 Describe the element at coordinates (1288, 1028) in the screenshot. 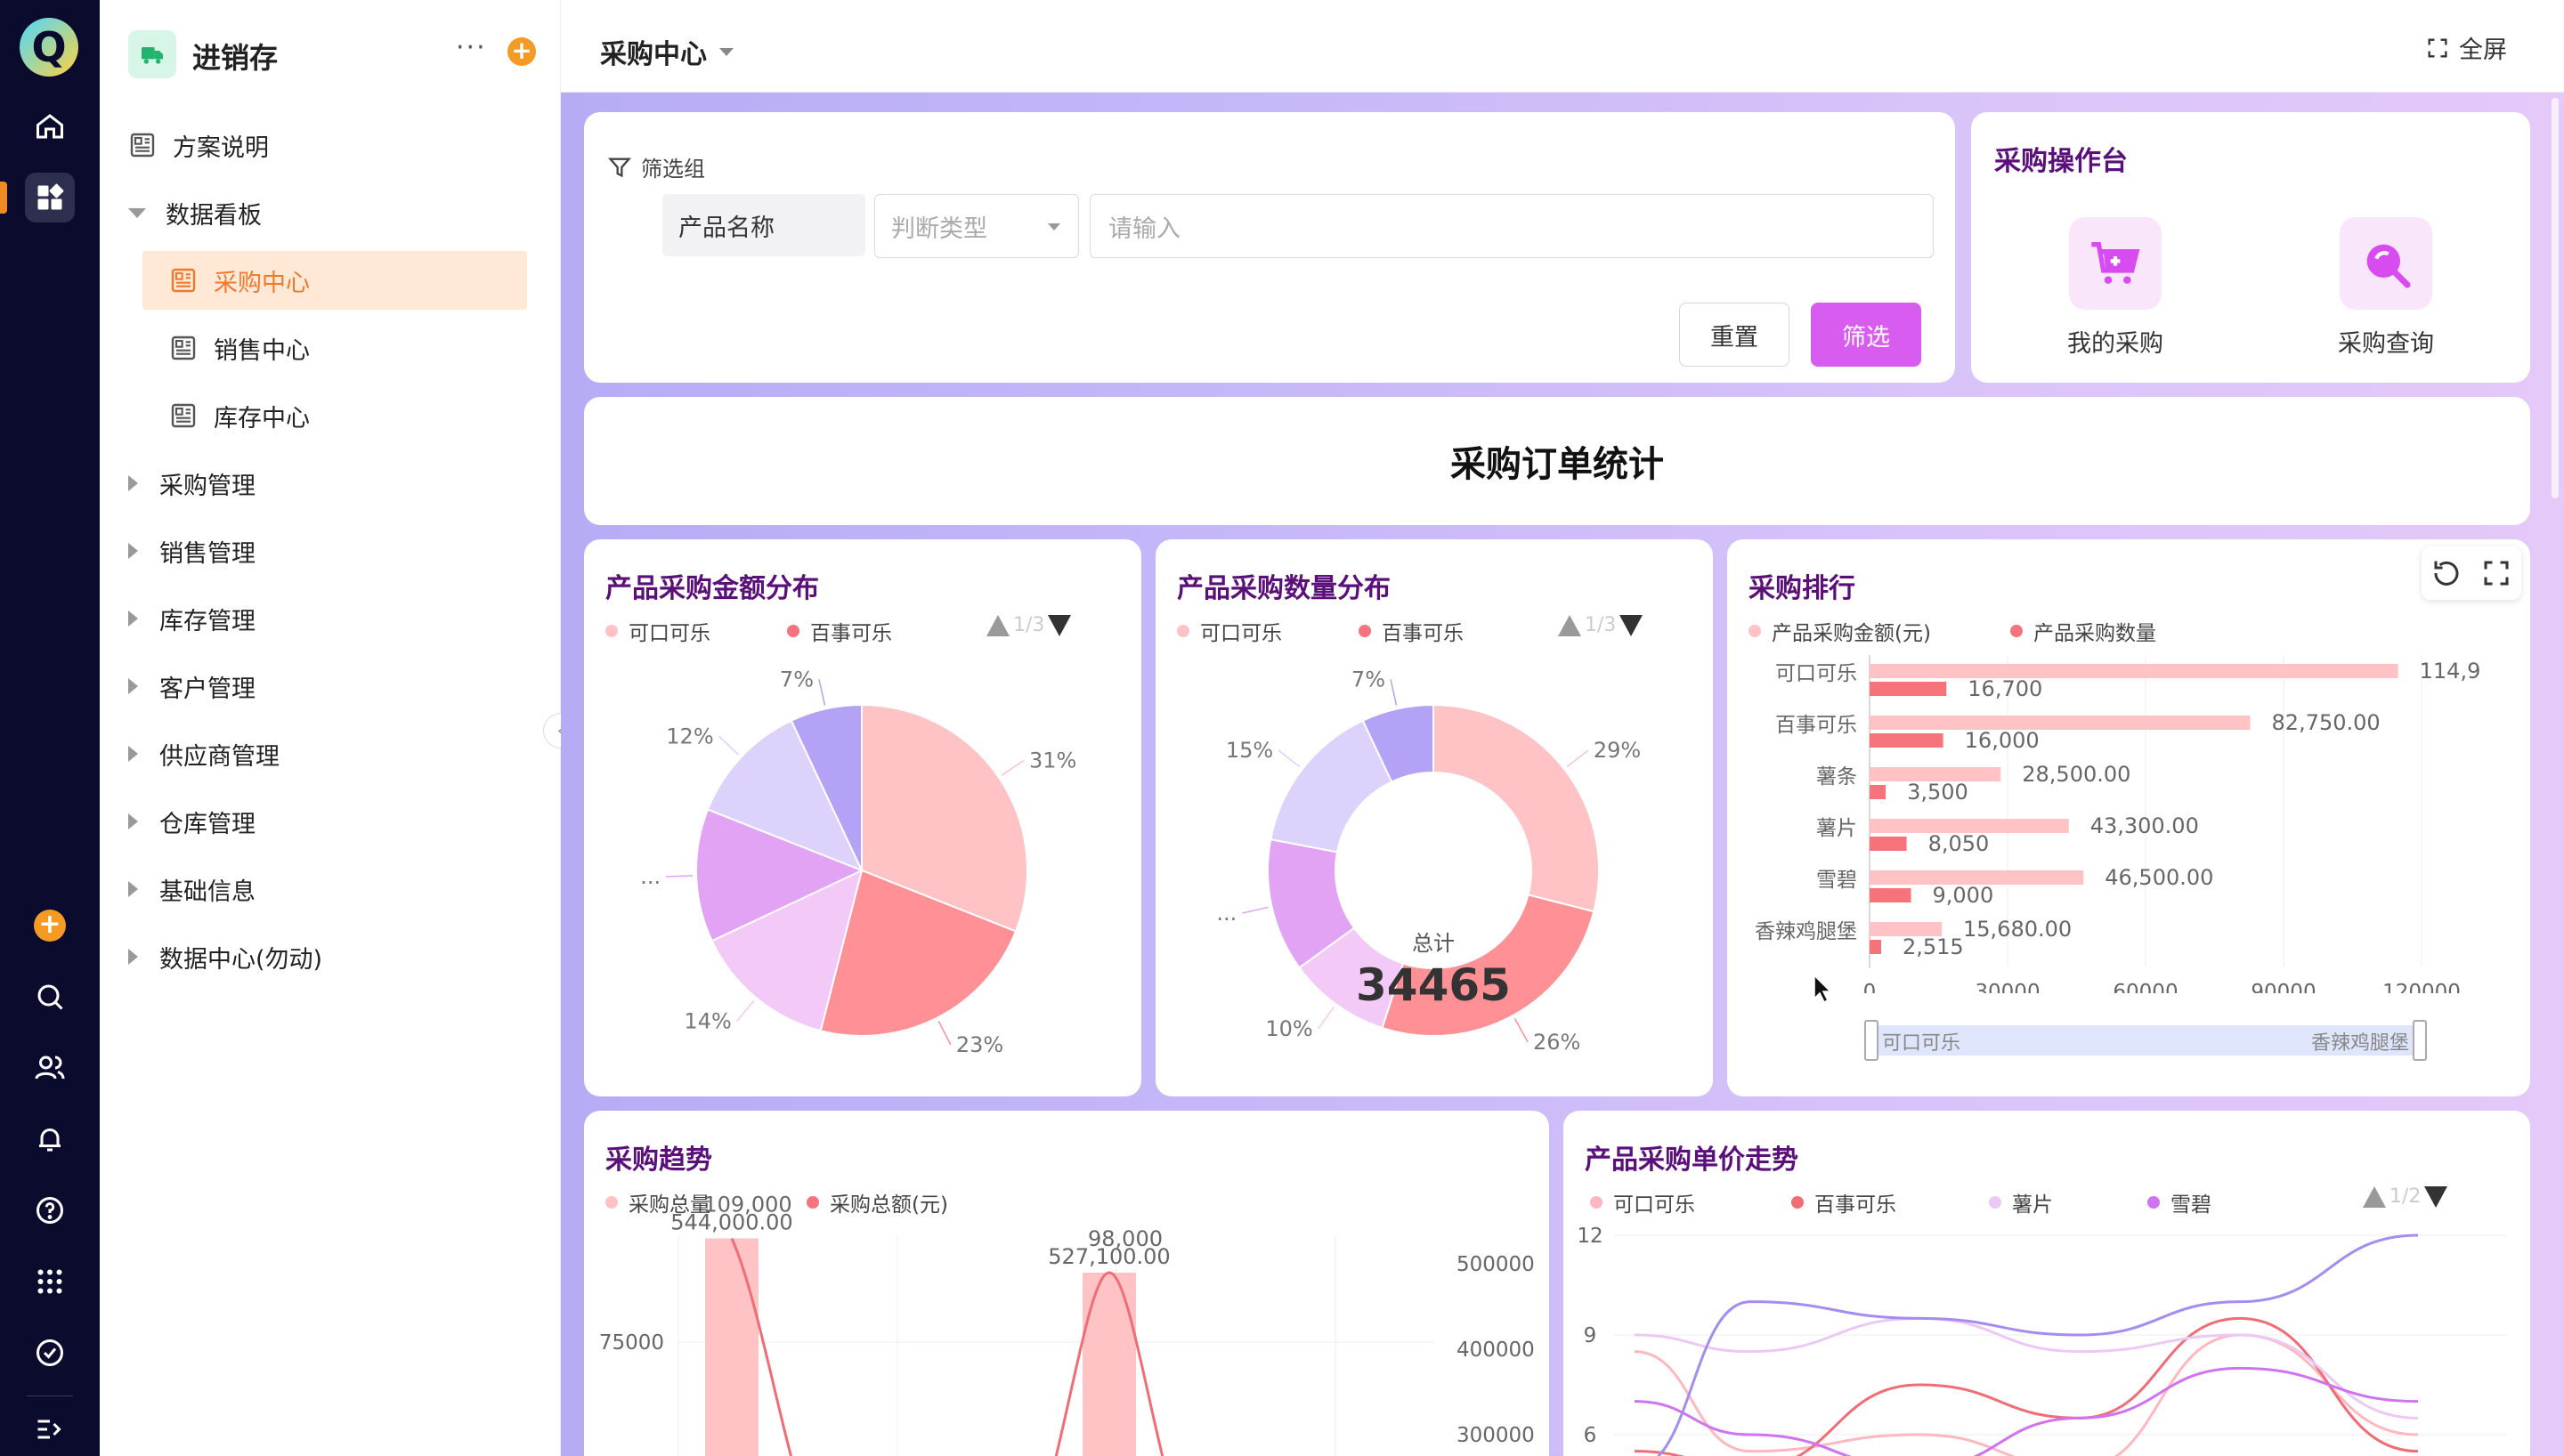

I see `slice-label: 10%` at that location.